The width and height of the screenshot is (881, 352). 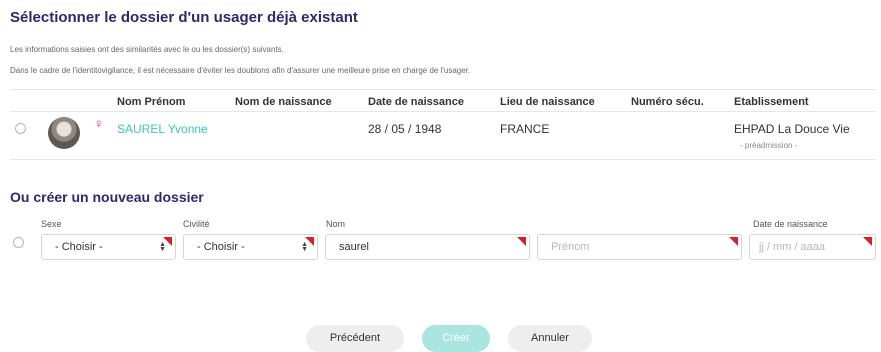 What do you see at coordinates (108, 247) in the screenshot?
I see `sexe-select: - Choisir - ▲ ▼` at bounding box center [108, 247].